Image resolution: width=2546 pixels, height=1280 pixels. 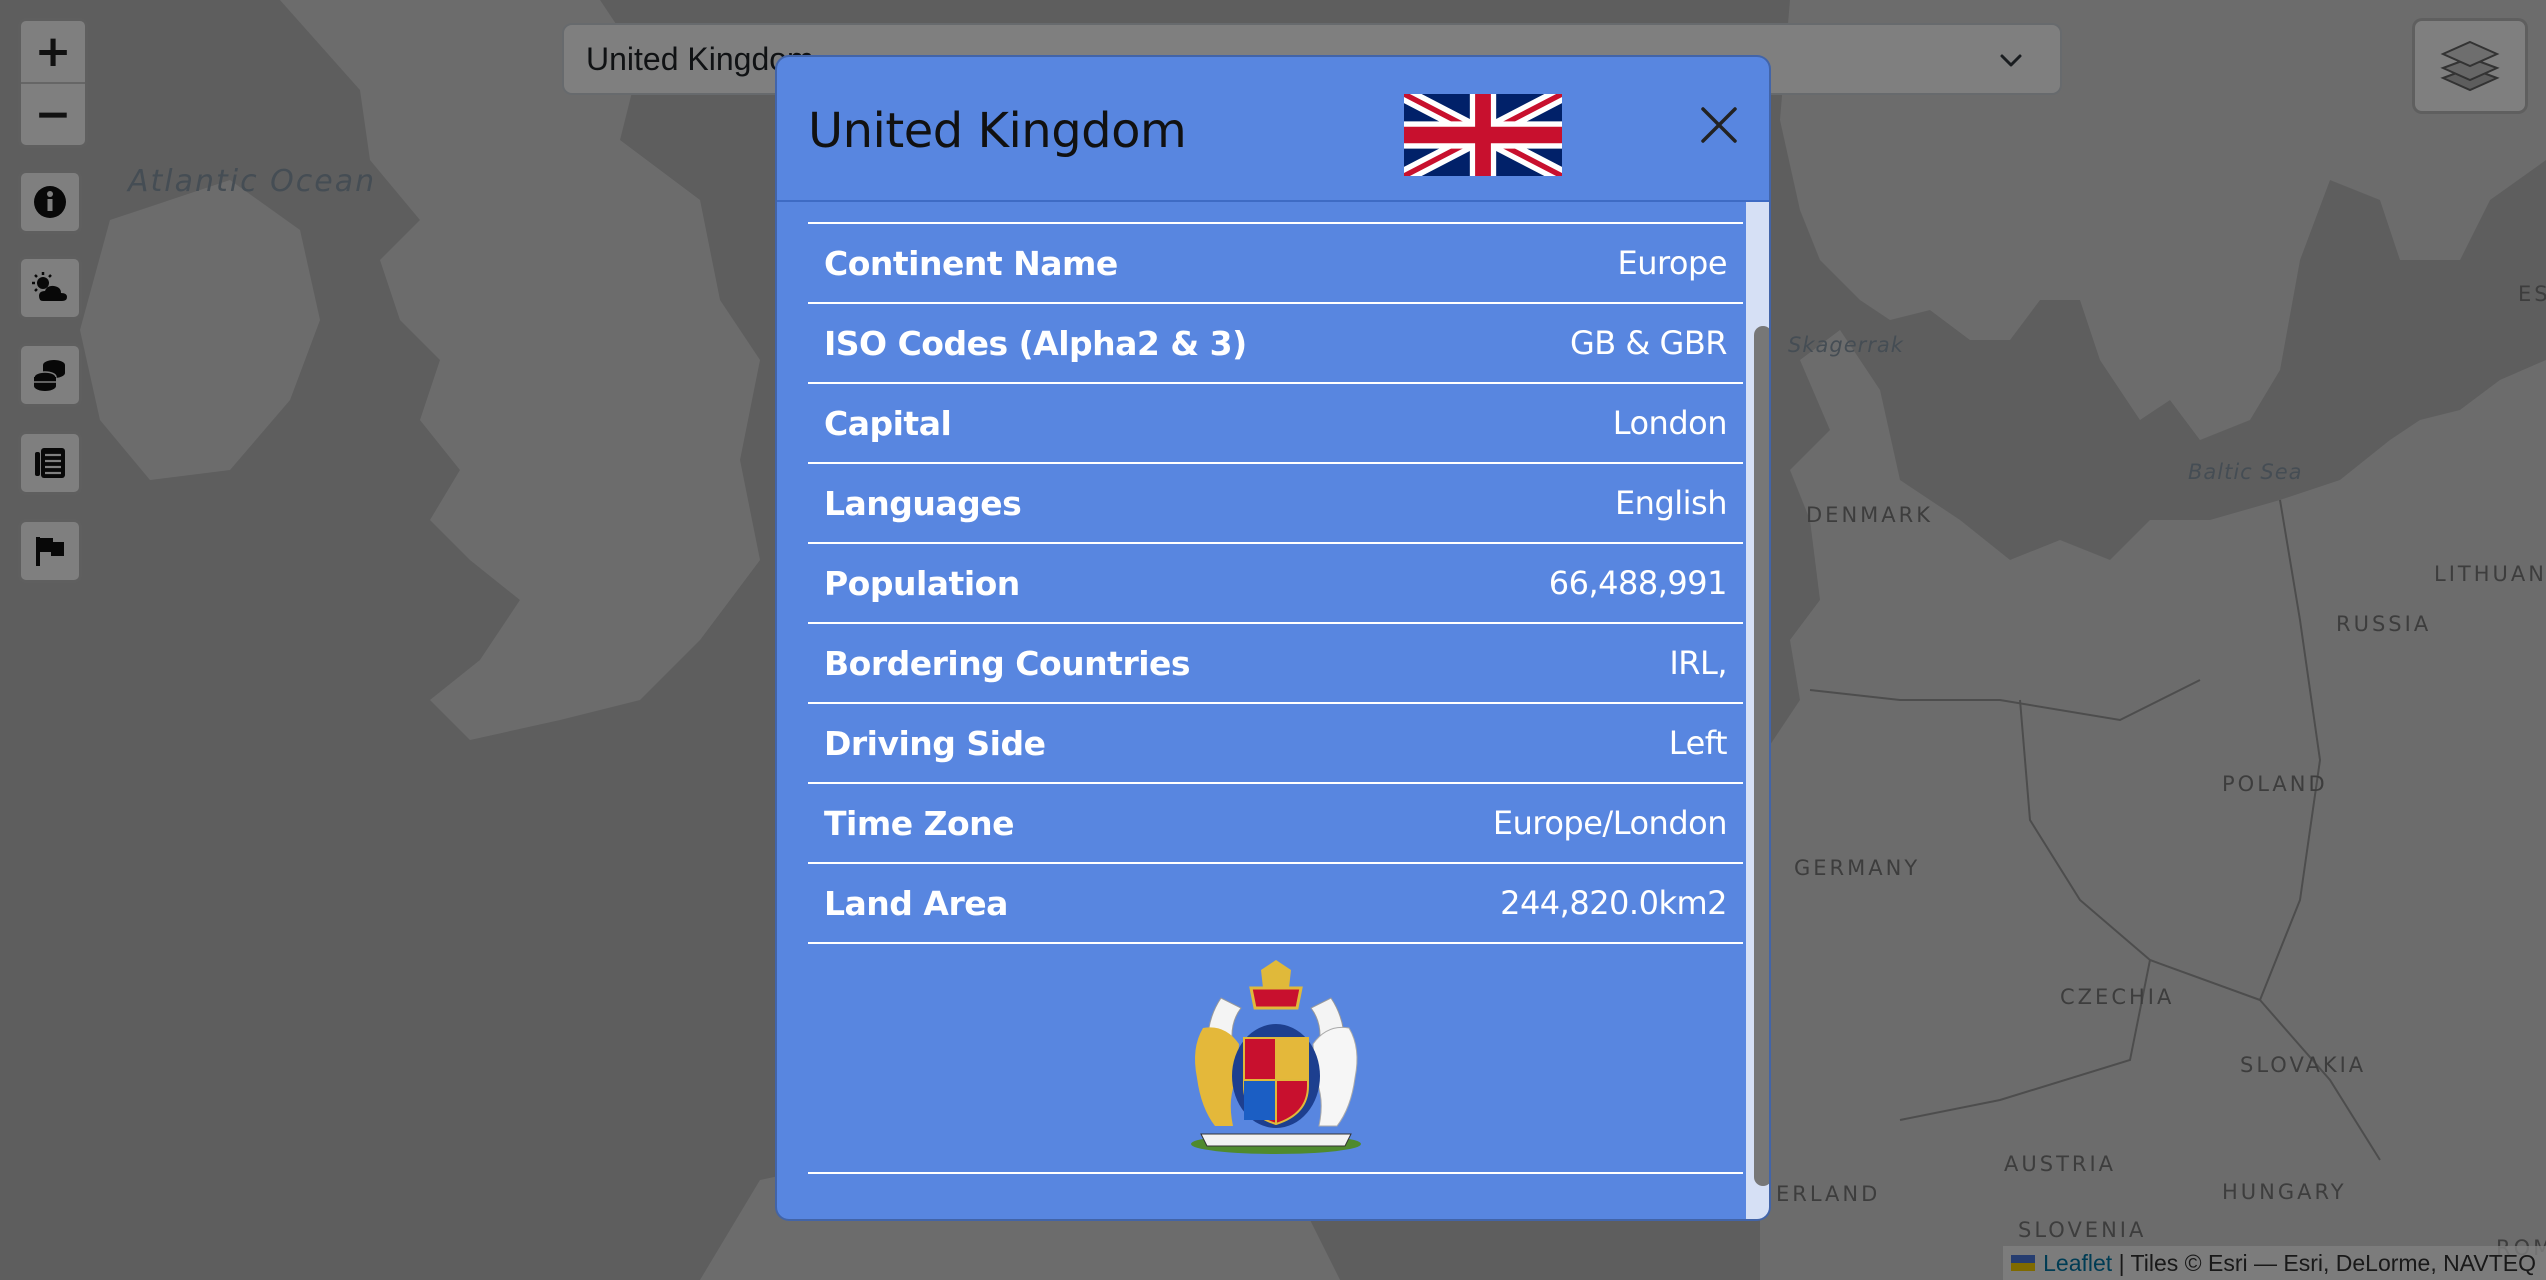 I want to click on info-row-population: Population 66,488,991, so click(x=1275, y=582).